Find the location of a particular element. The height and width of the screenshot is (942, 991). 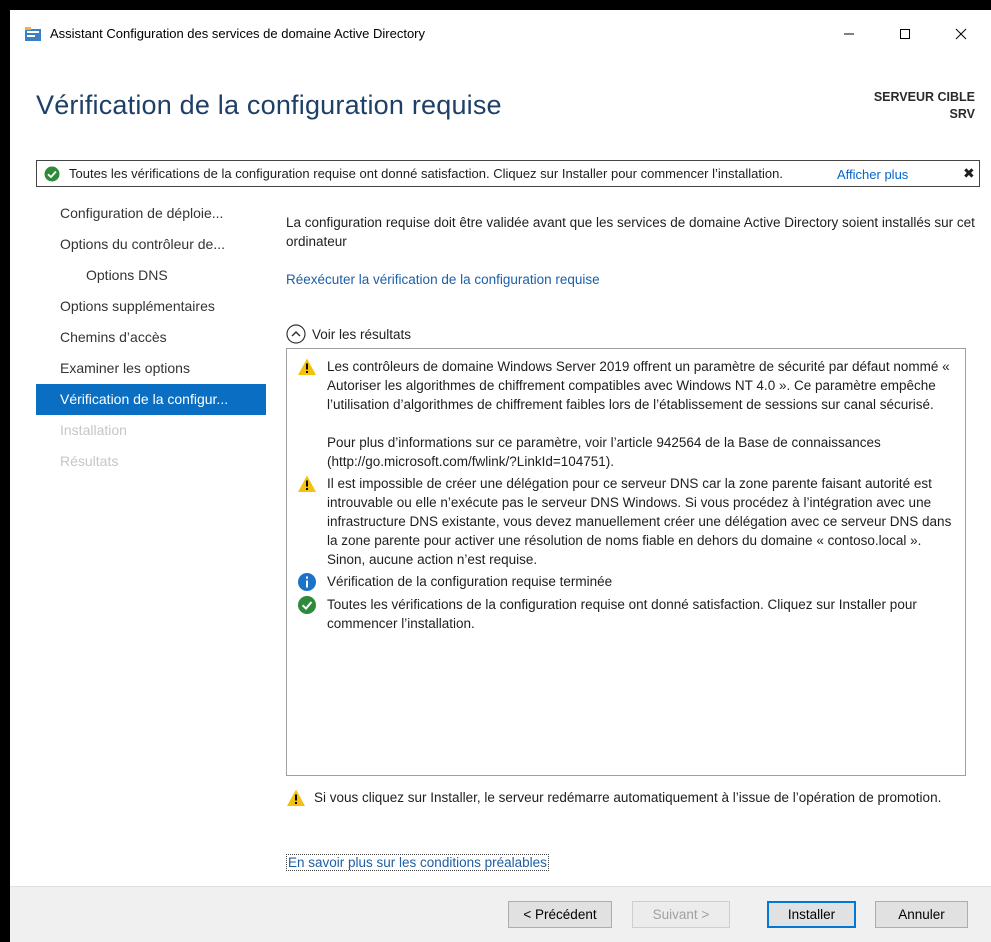

install-button: Installer is located at coordinates (811, 914).